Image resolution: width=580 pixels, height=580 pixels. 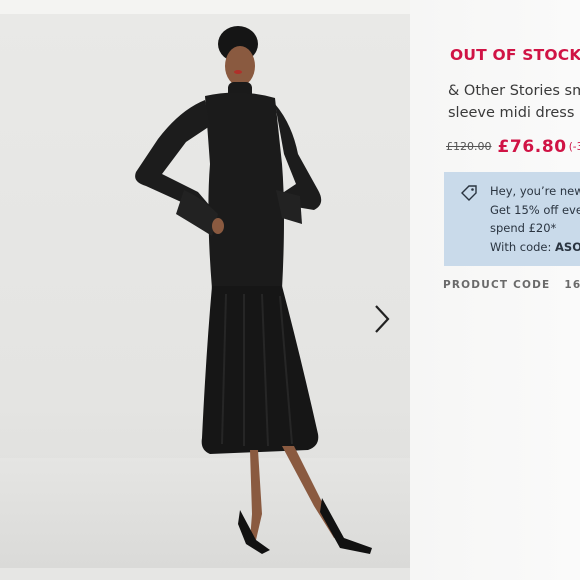 I want to click on product-title: & Other Stories sm sleeve midi dress i, so click(x=514, y=102).